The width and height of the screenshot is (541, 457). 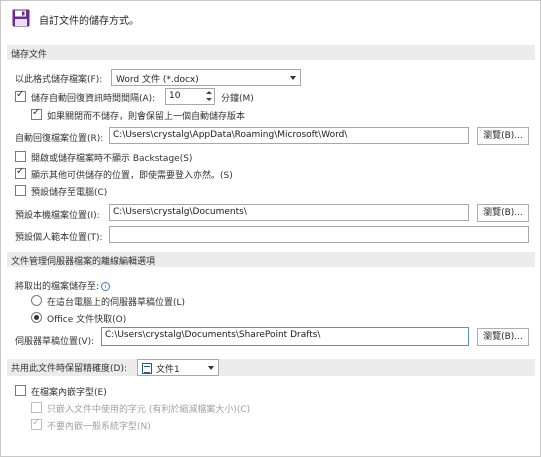 What do you see at coordinates (271, 367) in the screenshot?
I see `section-header-fidelity: 共用此文件時保留精確度(D):` at bounding box center [271, 367].